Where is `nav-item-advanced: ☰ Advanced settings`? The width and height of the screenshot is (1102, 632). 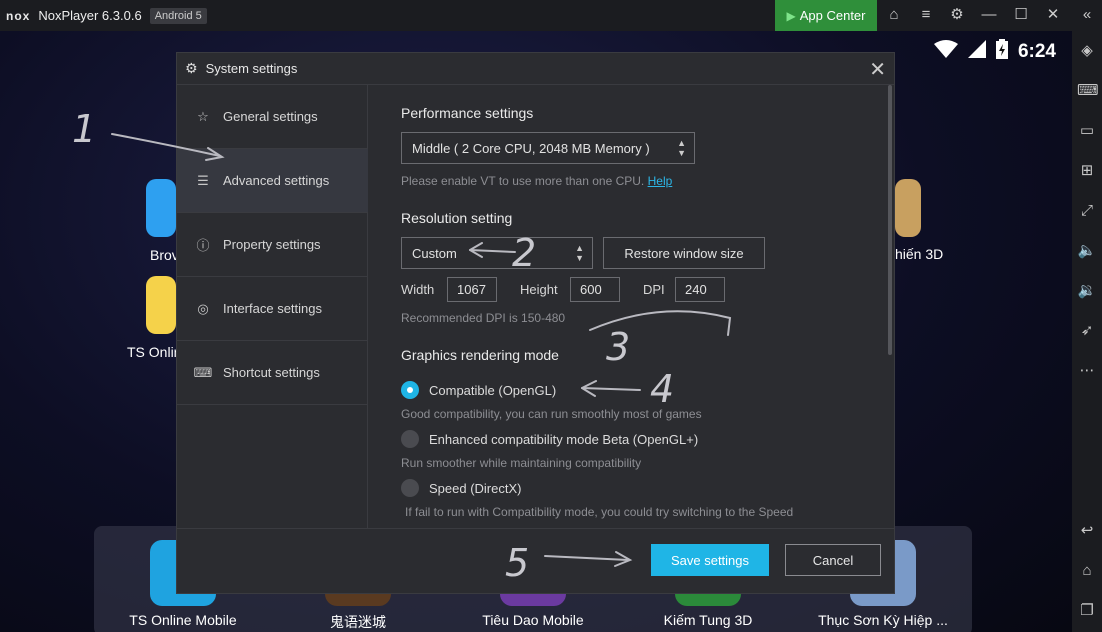
nav-item-advanced: ☰ Advanced settings is located at coordinates (272, 181).